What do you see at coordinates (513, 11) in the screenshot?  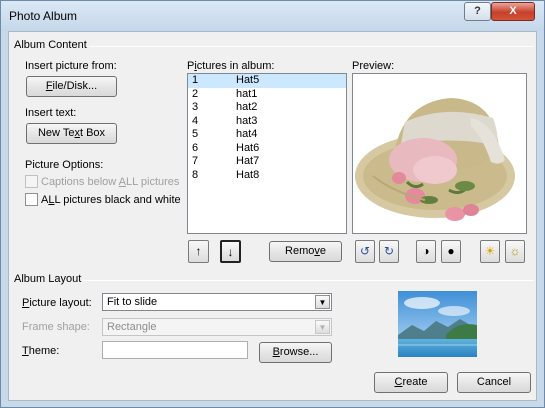 I see `close-button: X` at bounding box center [513, 11].